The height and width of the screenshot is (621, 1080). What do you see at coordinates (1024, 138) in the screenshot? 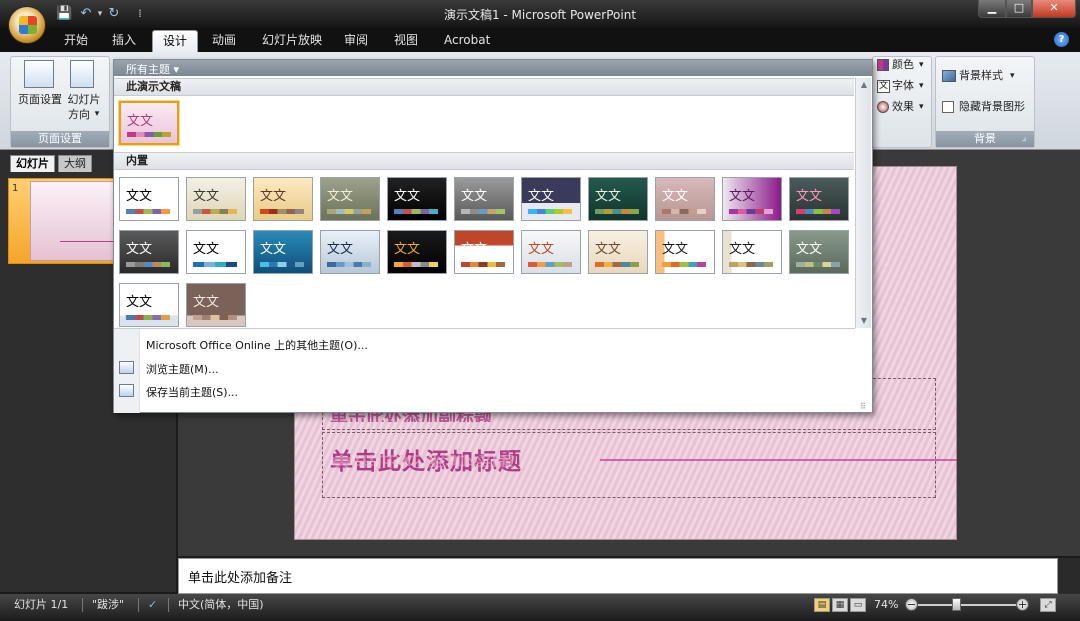
I see `background-dialog-launcher-icon: ⌟` at bounding box center [1024, 138].